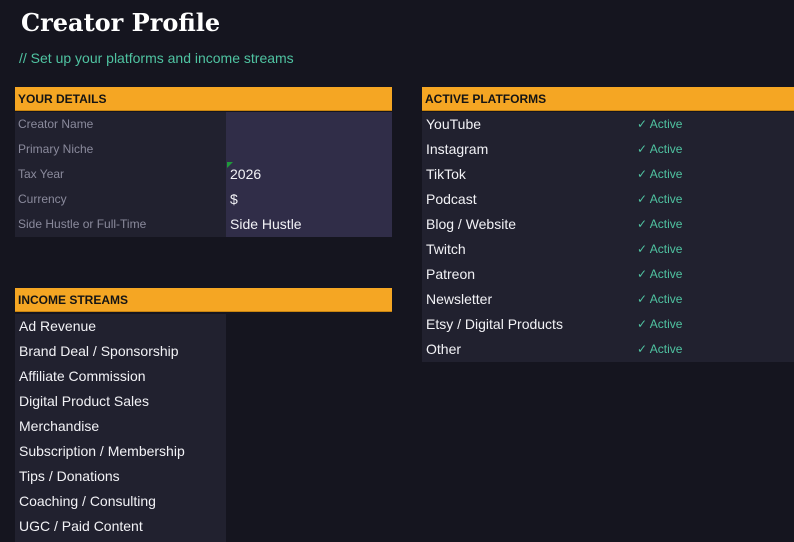  What do you see at coordinates (120, 426) in the screenshot?
I see `income-stream-item: Merchandise` at bounding box center [120, 426].